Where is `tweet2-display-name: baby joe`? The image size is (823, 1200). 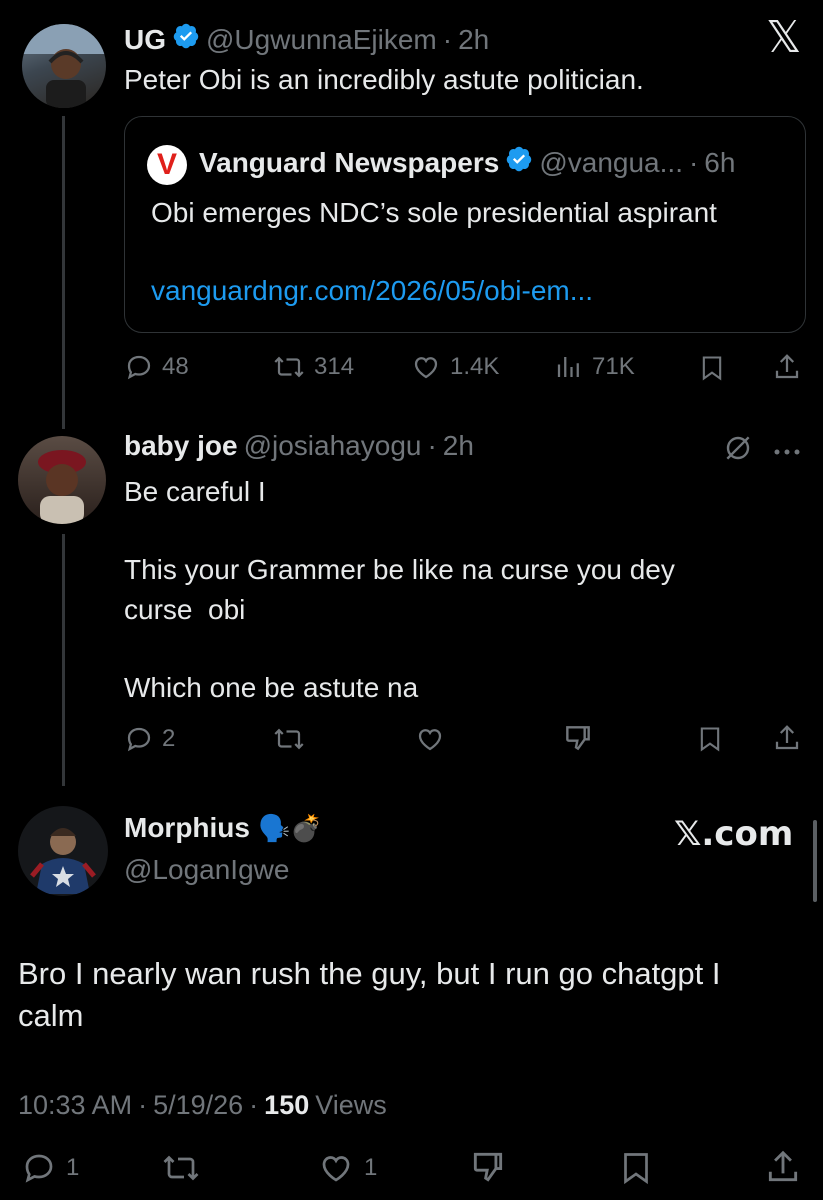
tweet2-display-name: baby joe is located at coordinates (181, 446).